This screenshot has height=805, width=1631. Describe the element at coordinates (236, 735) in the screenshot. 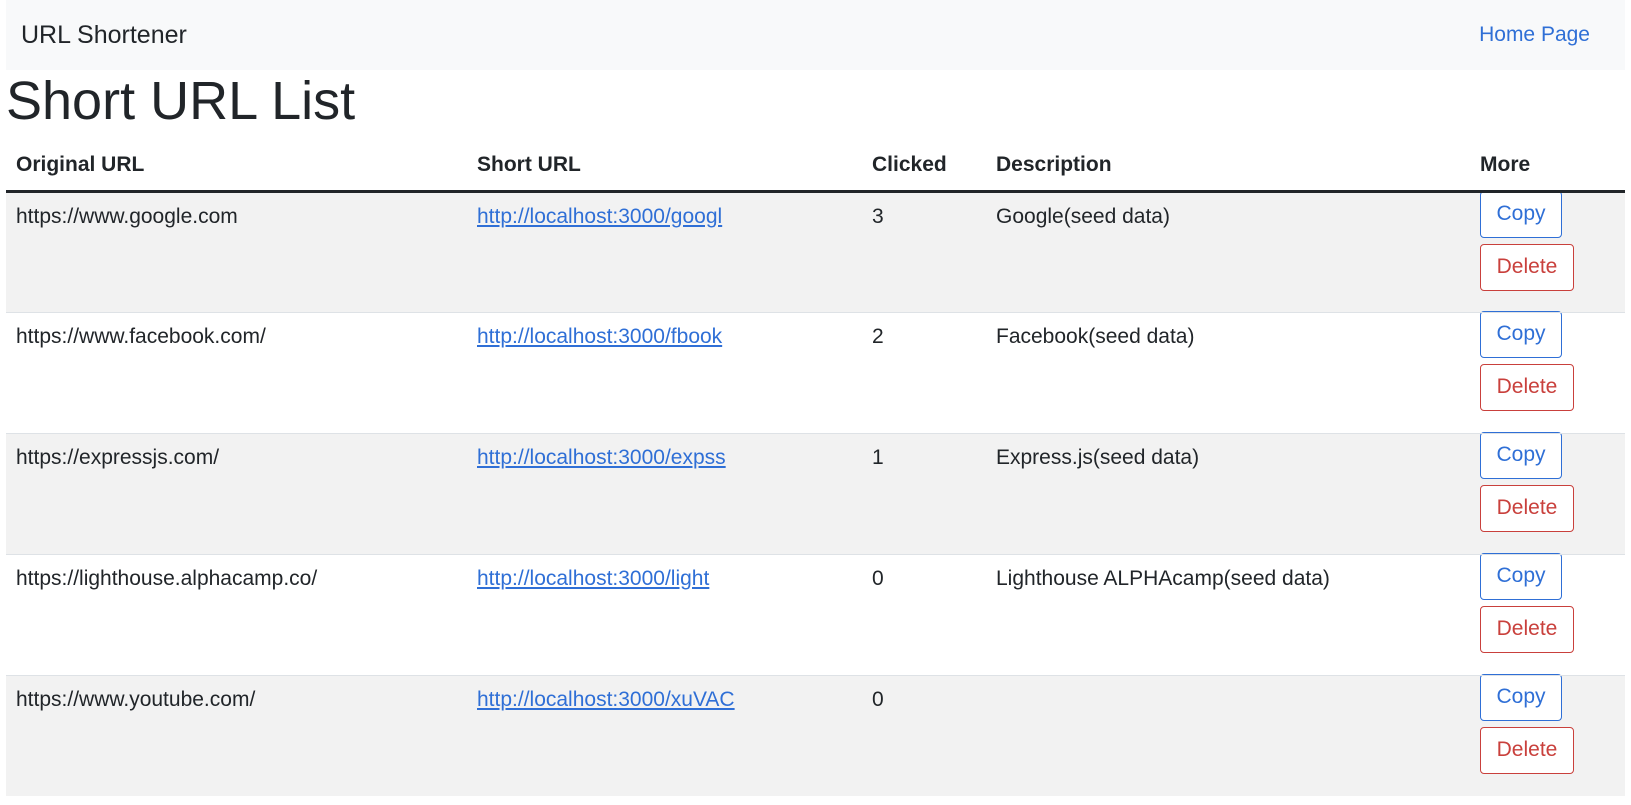

I see `original-url-cell: https://www.youtube.com/` at that location.